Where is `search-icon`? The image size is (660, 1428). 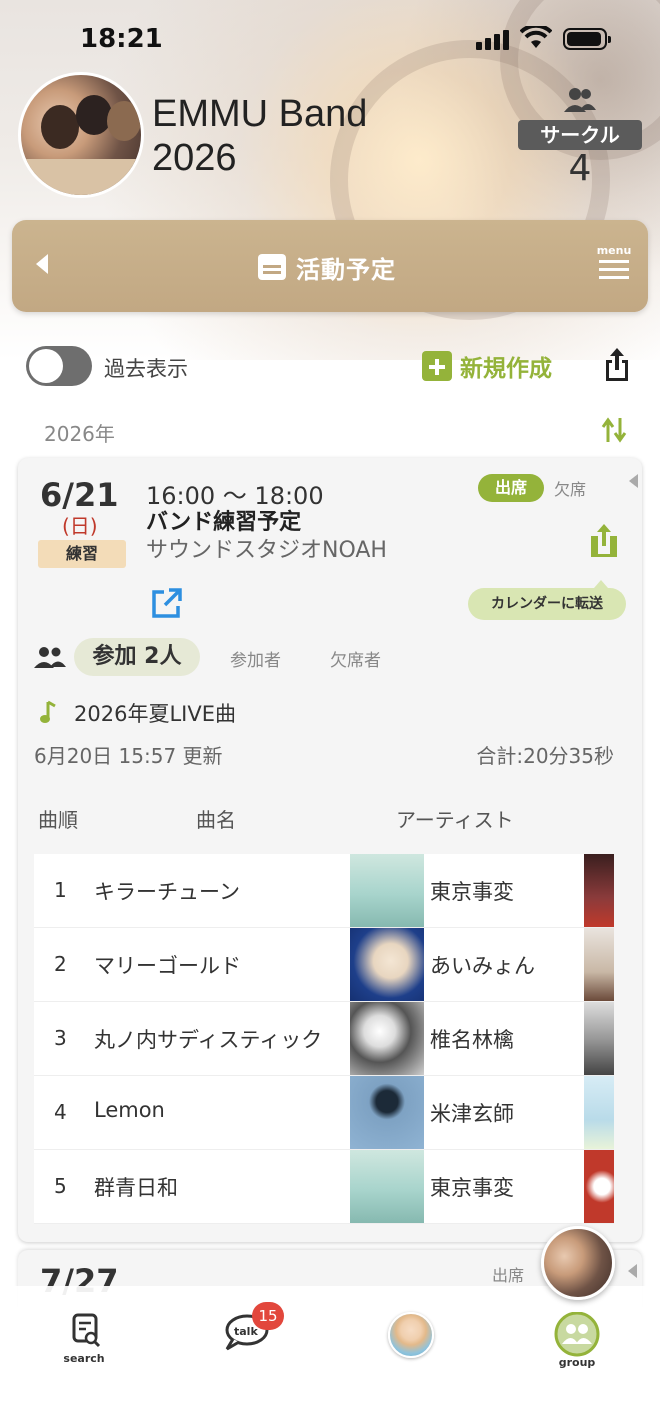
search-icon is located at coordinates (86, 1330).